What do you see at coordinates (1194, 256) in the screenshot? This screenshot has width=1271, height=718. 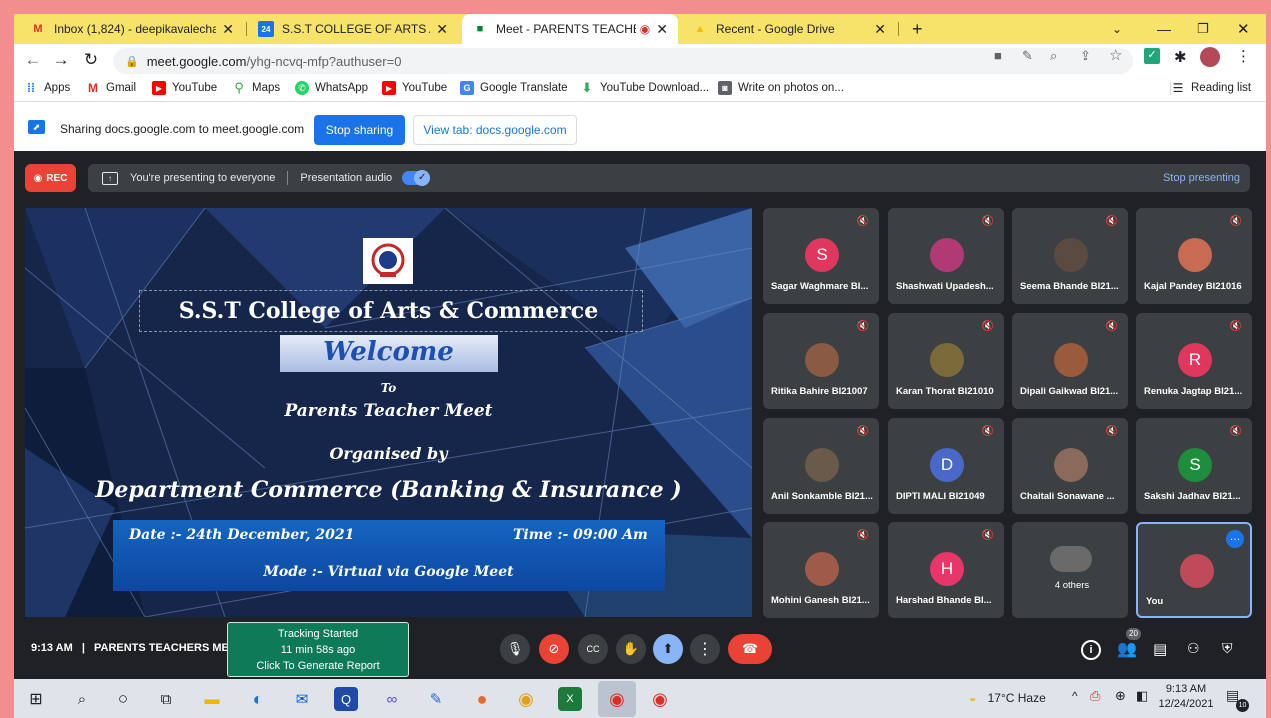 I see `participant-tile: 🔇 Kajal Pandey BI21016` at bounding box center [1194, 256].